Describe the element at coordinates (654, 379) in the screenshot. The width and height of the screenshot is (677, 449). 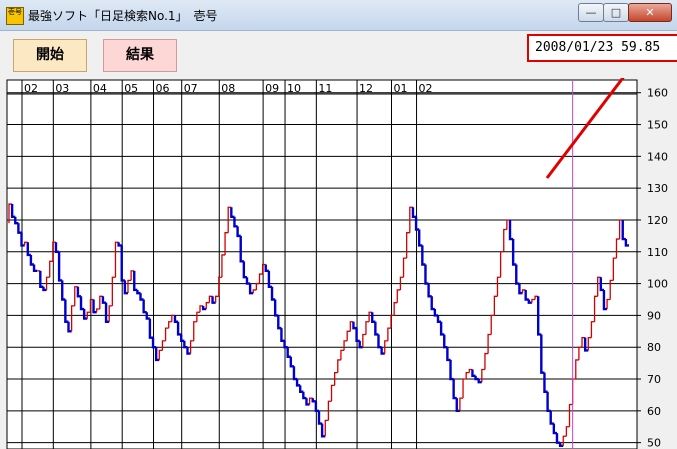
I see `y-tick-label: 70` at that location.